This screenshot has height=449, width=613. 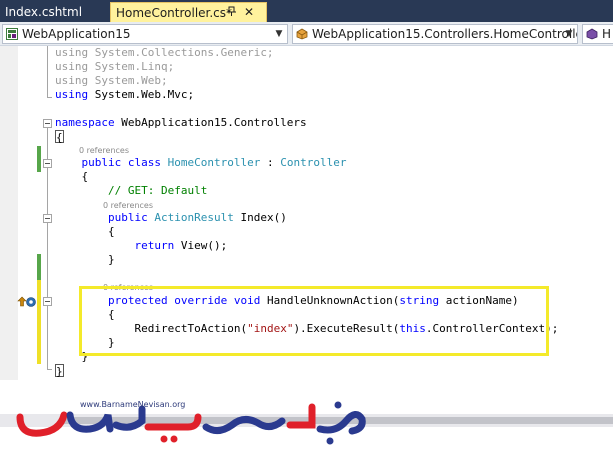 I want to click on project-name: WebApplication15, so click(x=76, y=34).